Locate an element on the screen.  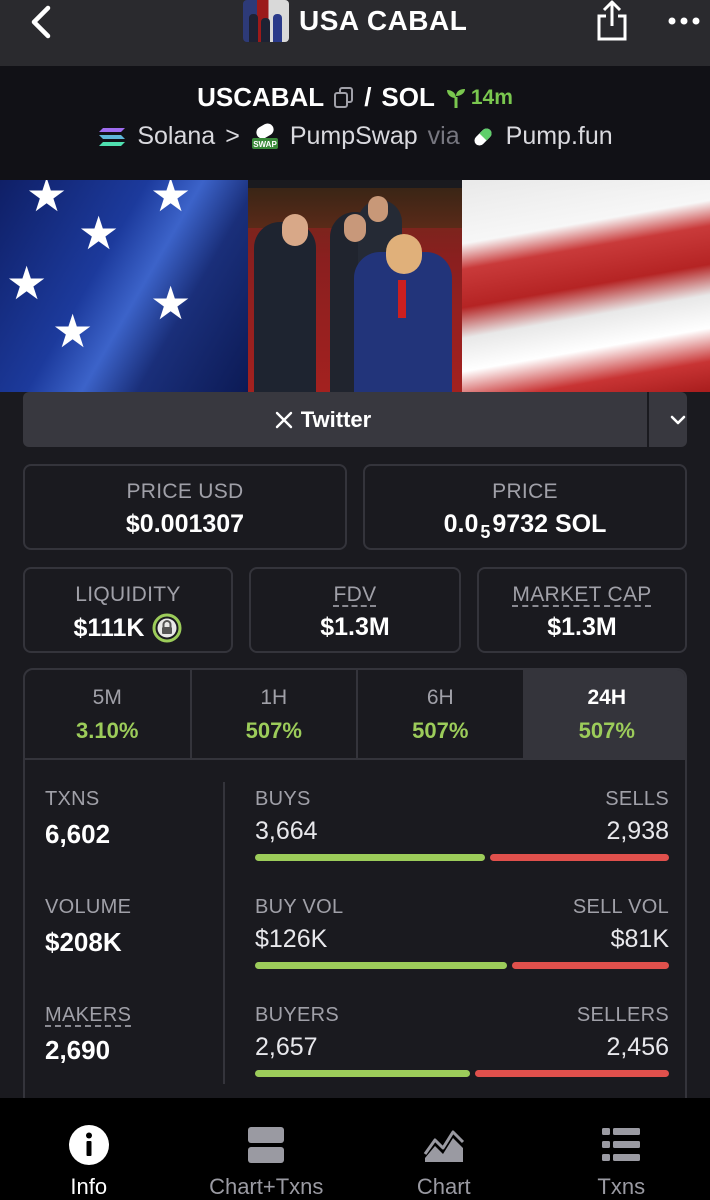
market-cap-value: $1.3M is located at coordinates (582, 627).